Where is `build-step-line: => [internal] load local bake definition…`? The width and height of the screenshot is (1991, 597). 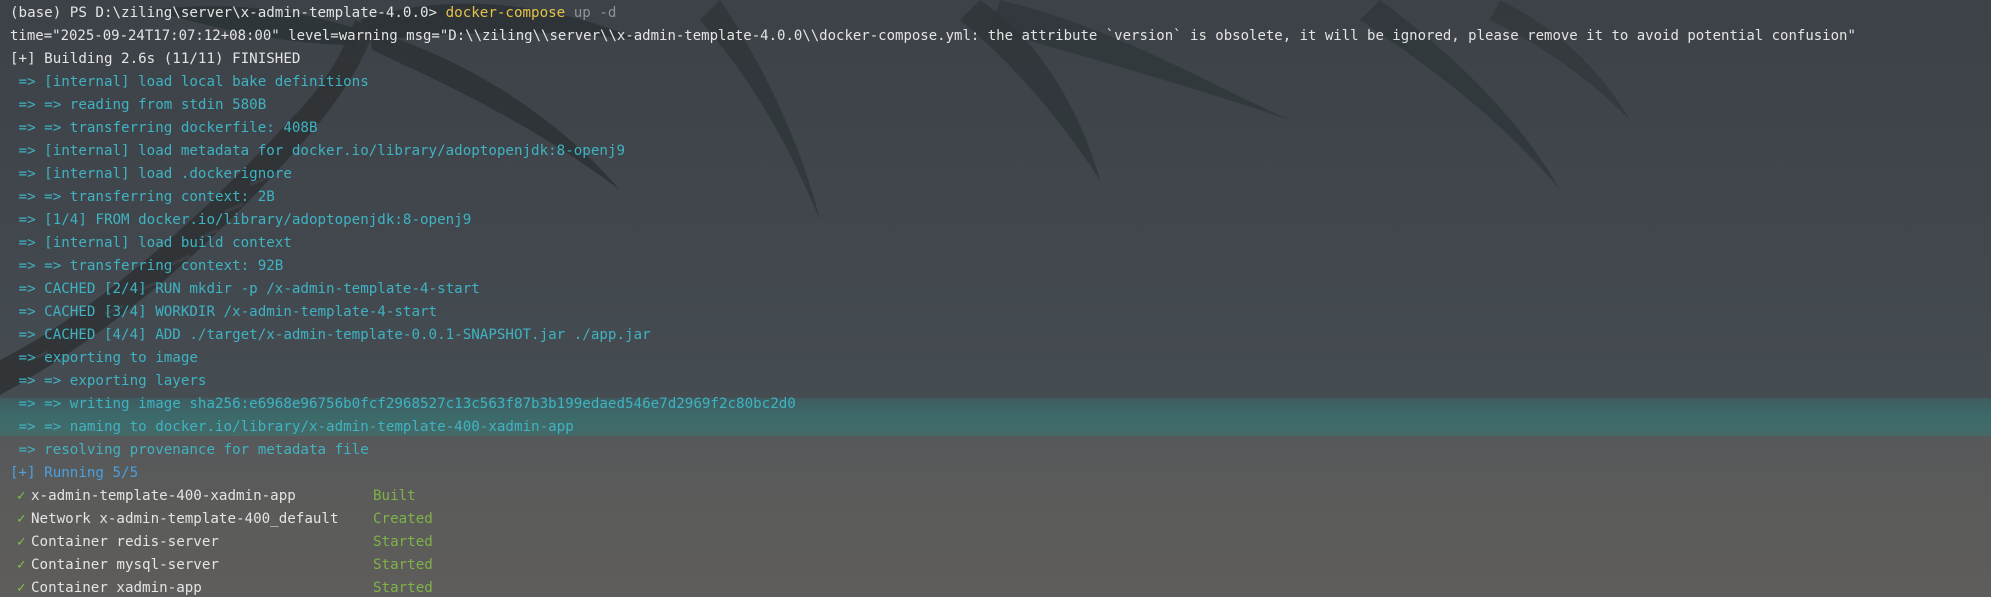 build-step-line: => [internal] load local bake definition… is located at coordinates (189, 82).